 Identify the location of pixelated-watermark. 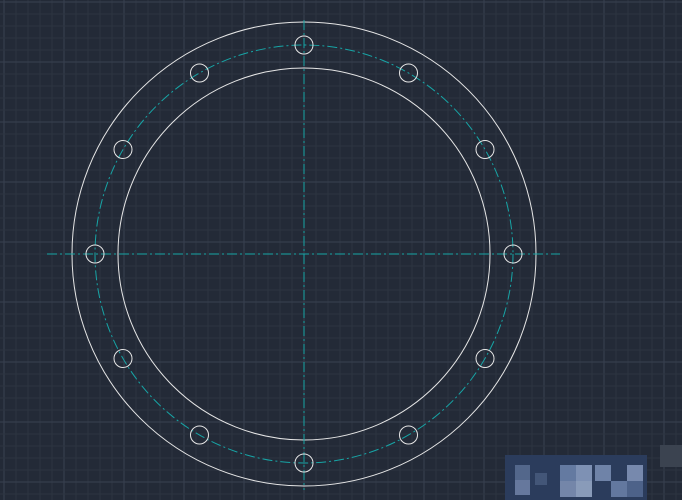
(576, 477).